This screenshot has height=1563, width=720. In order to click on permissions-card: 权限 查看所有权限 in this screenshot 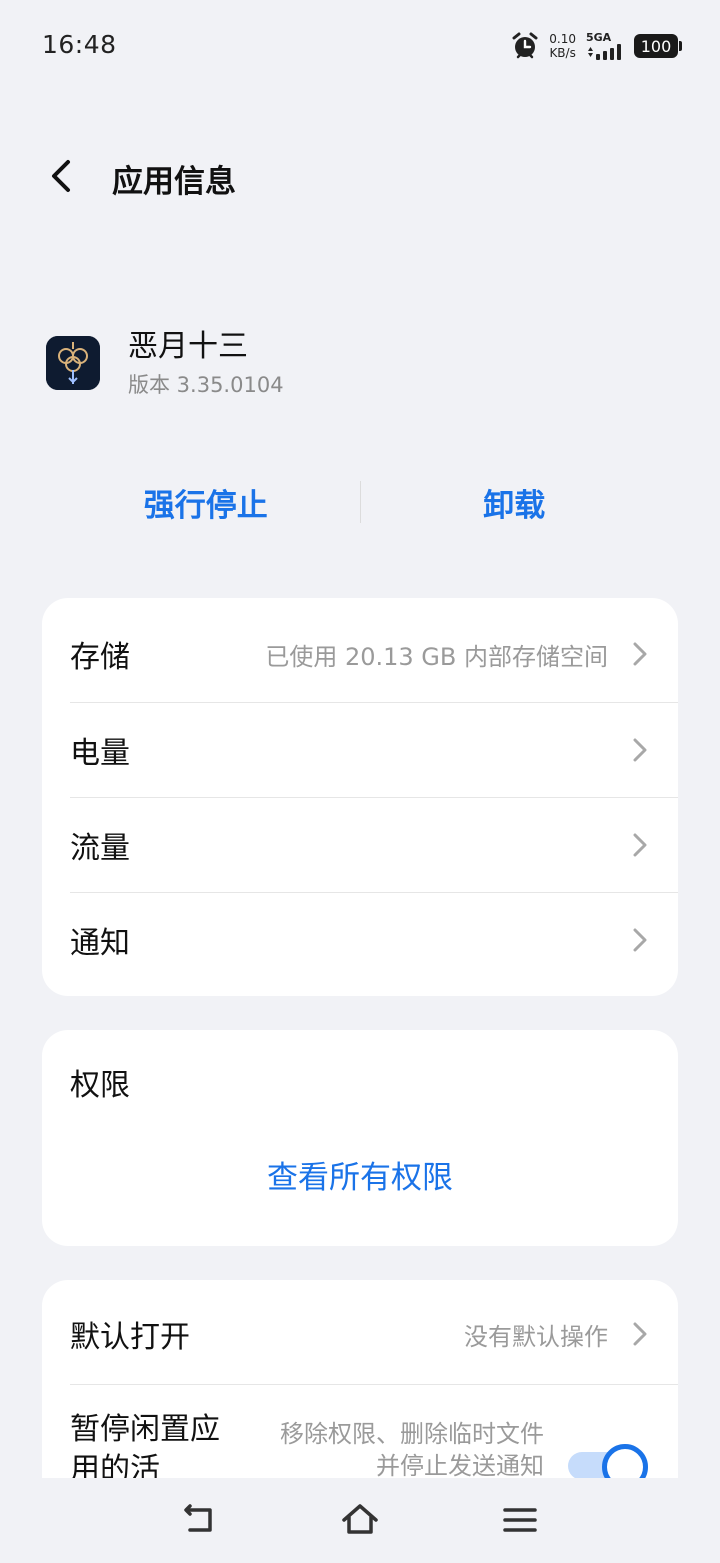, I will do `click(360, 1138)`.